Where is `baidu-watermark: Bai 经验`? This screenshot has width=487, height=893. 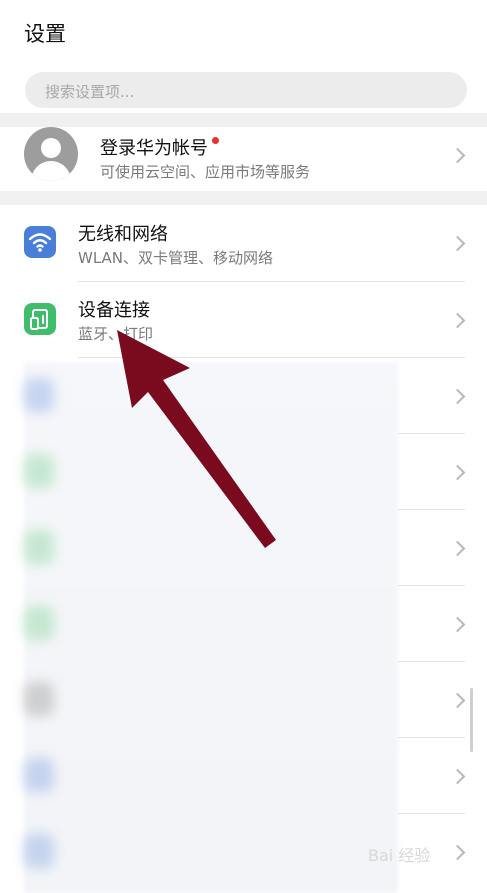
baidu-watermark: Bai 经验 is located at coordinates (399, 855).